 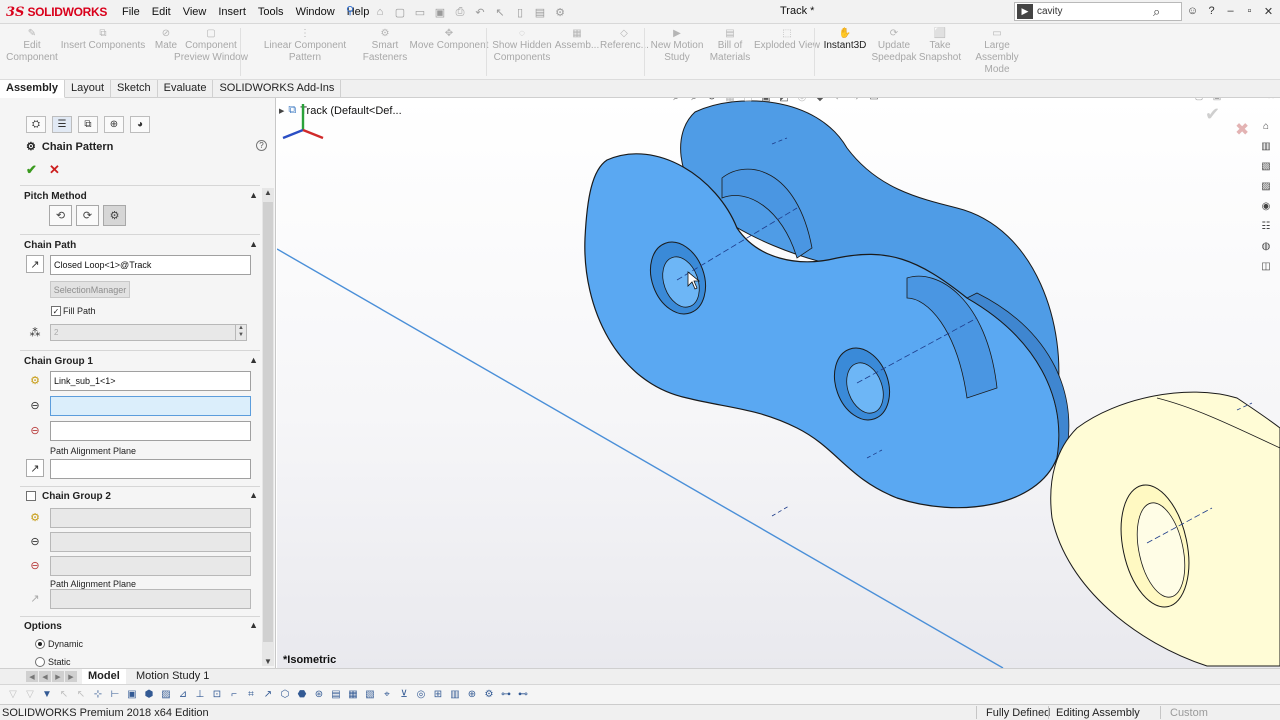 What do you see at coordinates (150, 566) in the screenshot?
I see `group2-link-2-field` at bounding box center [150, 566].